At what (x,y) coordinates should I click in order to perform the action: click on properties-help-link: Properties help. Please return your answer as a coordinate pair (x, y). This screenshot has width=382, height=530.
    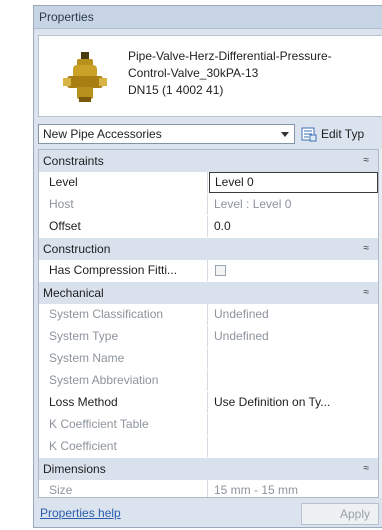
    Looking at the image, I should click on (80, 513).